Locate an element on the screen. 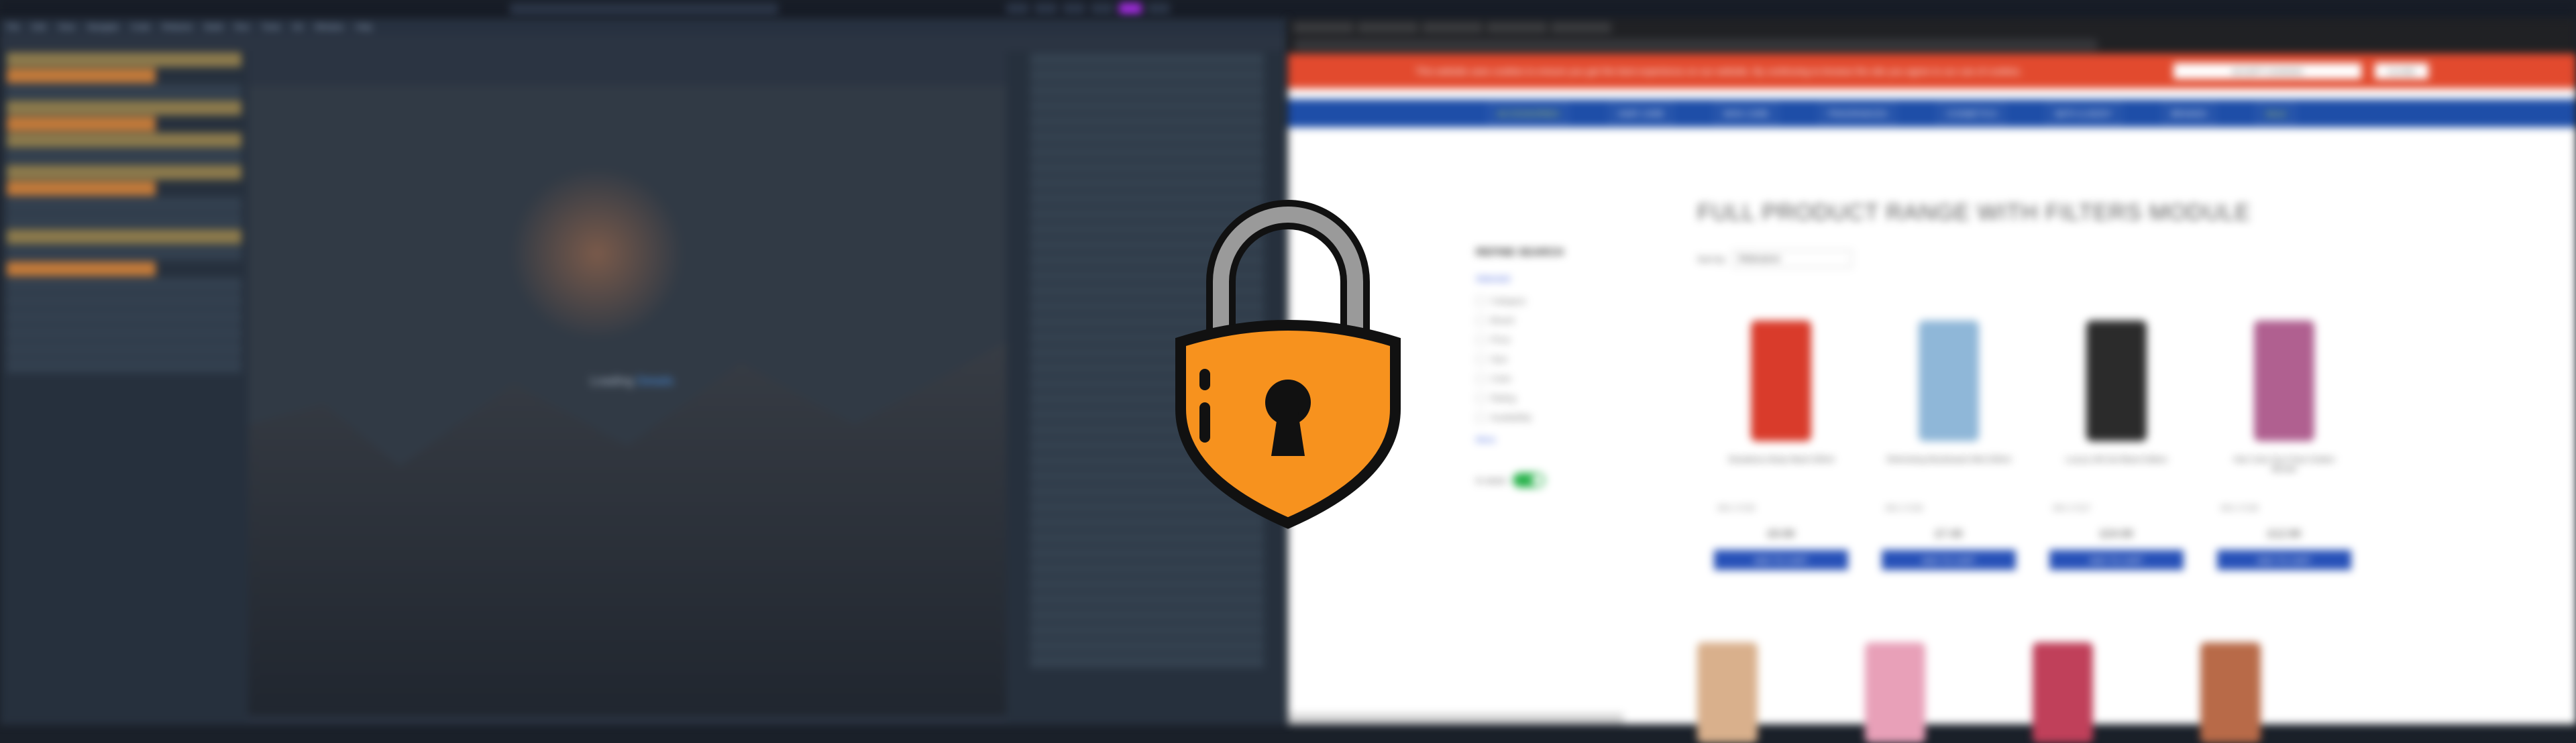  ide-menu-item: Tools is located at coordinates (271, 27).